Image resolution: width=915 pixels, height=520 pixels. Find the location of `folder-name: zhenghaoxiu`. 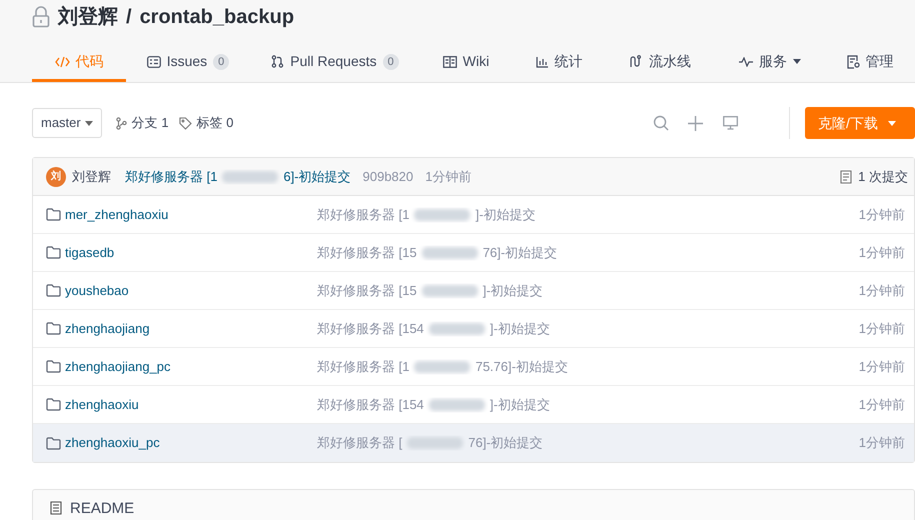

folder-name: zhenghaoxiu is located at coordinates (191, 404).